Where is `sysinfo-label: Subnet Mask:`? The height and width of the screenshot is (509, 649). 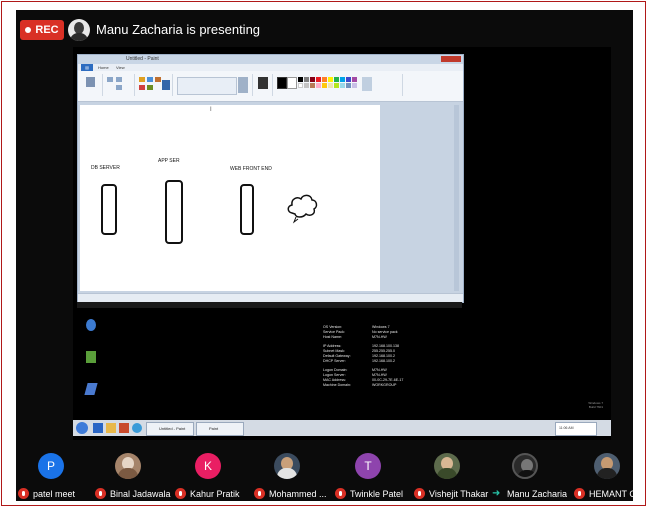 sysinfo-label: Subnet Mask: is located at coordinates (334, 351).